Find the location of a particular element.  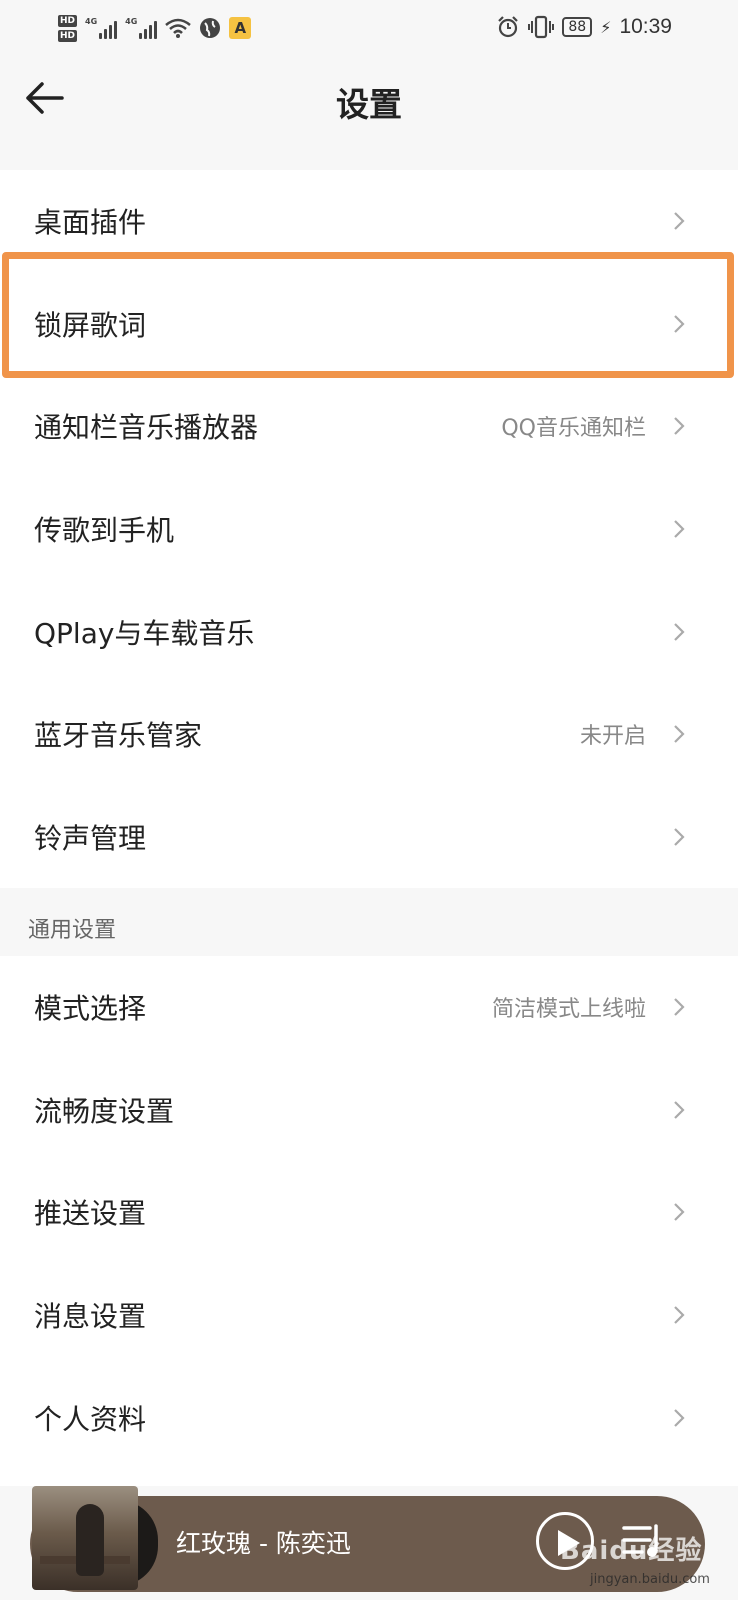

settings-item-label: 传歌到手机 is located at coordinates (104, 531).